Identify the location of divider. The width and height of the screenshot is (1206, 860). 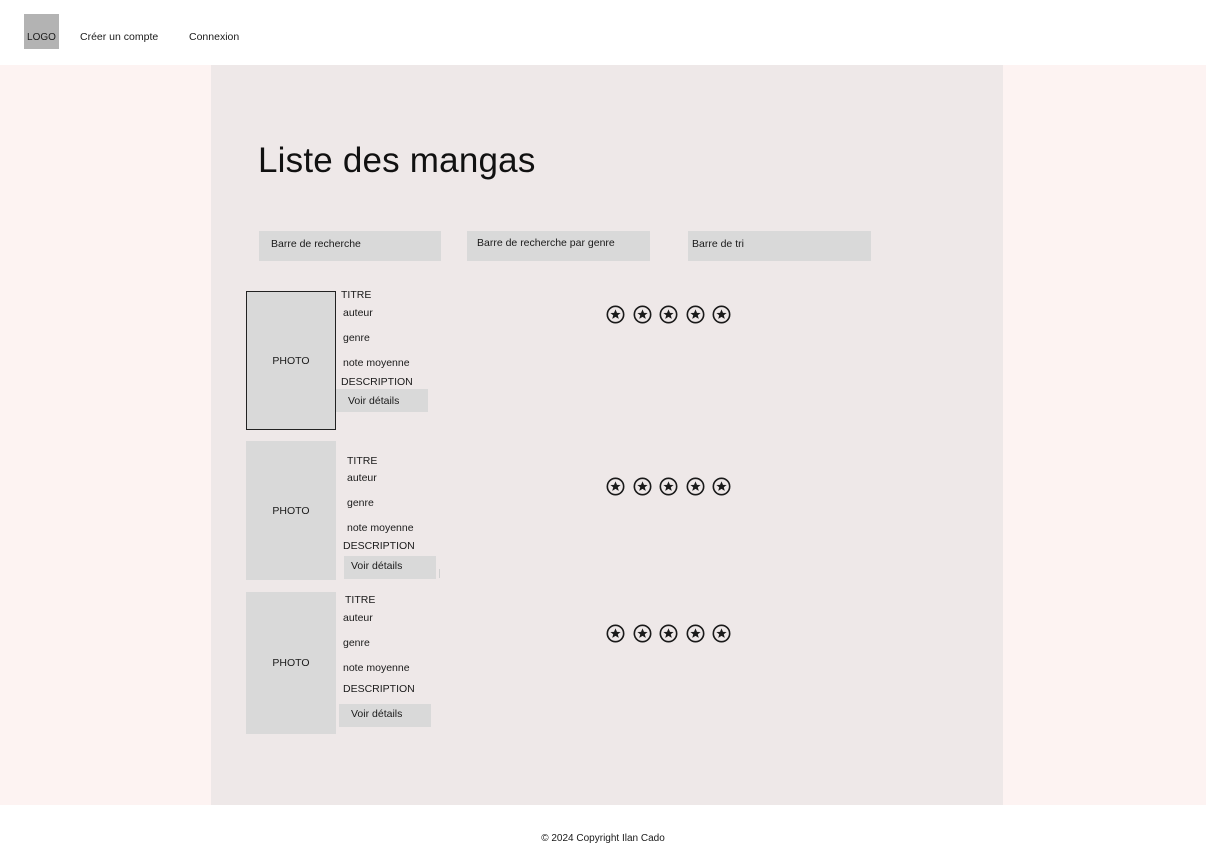
(439, 573).